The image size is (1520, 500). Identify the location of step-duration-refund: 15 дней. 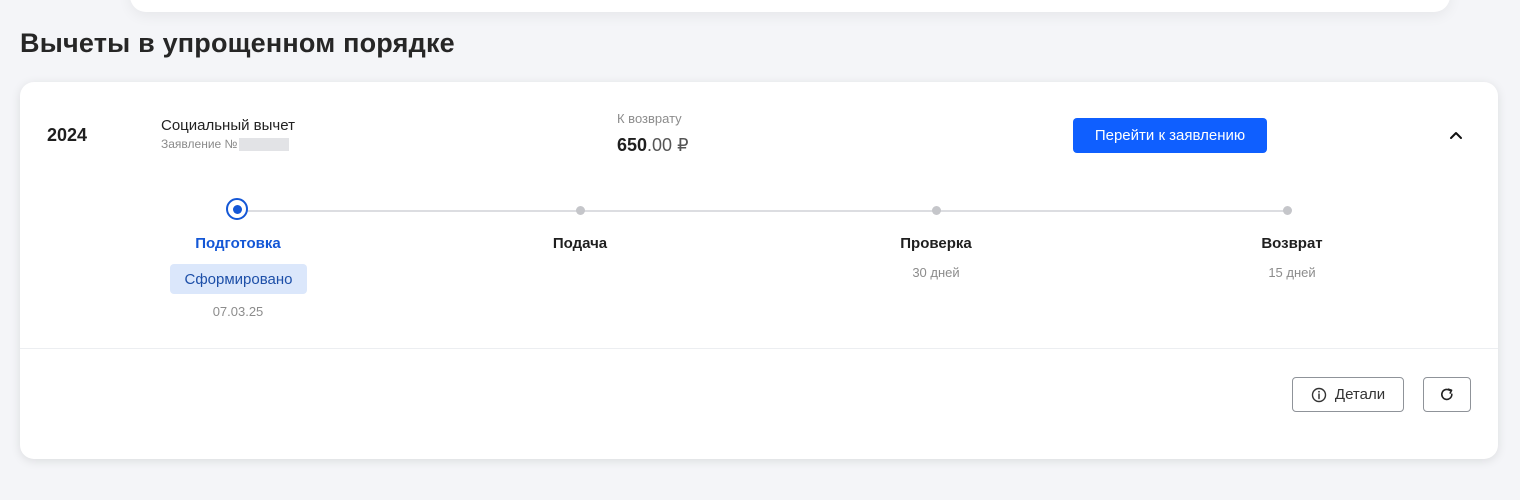
(1292, 272).